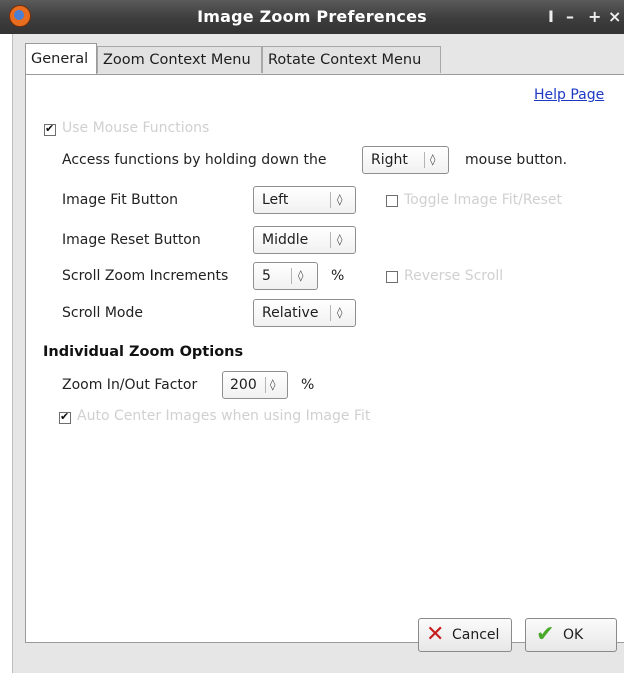  What do you see at coordinates (50, 129) in the screenshot?
I see `use-mouse-functions-checkbox` at bounding box center [50, 129].